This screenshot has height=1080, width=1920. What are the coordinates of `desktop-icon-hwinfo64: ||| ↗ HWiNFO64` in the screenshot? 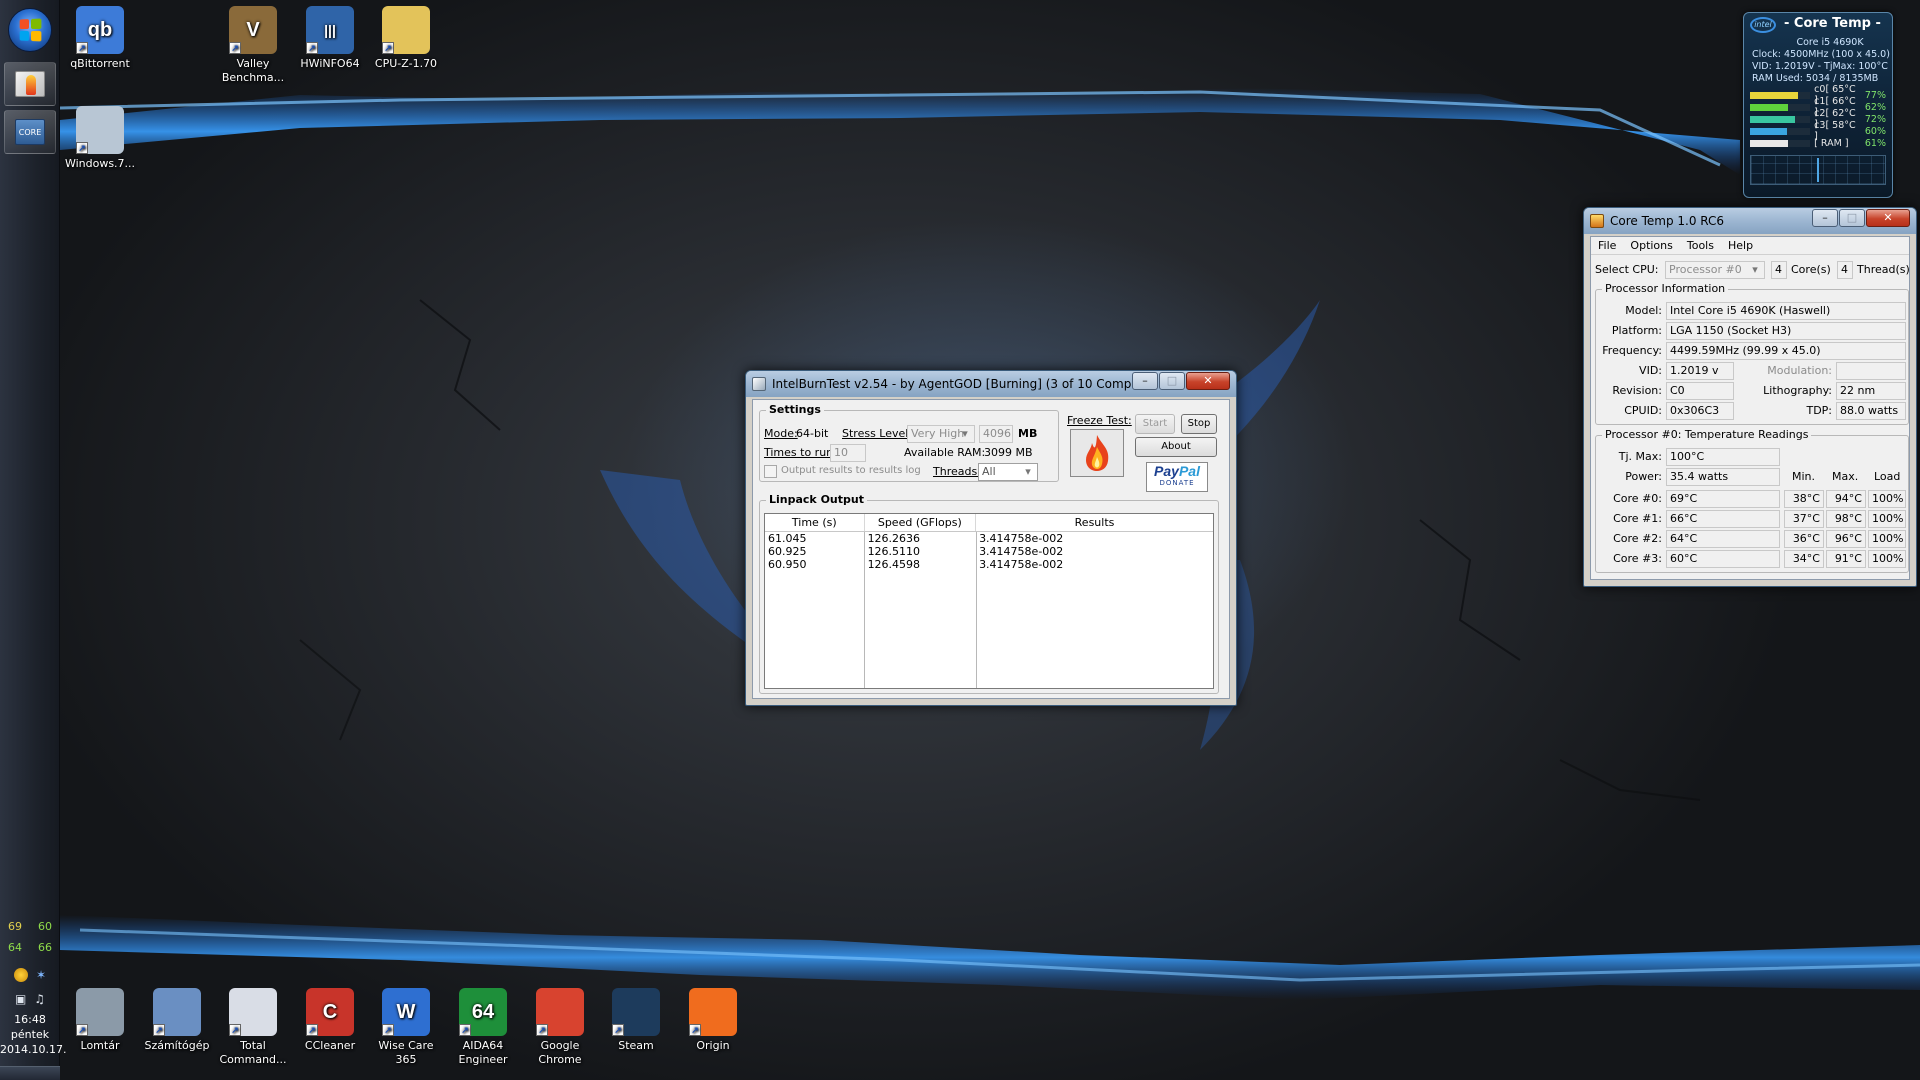 It's located at (330, 38).